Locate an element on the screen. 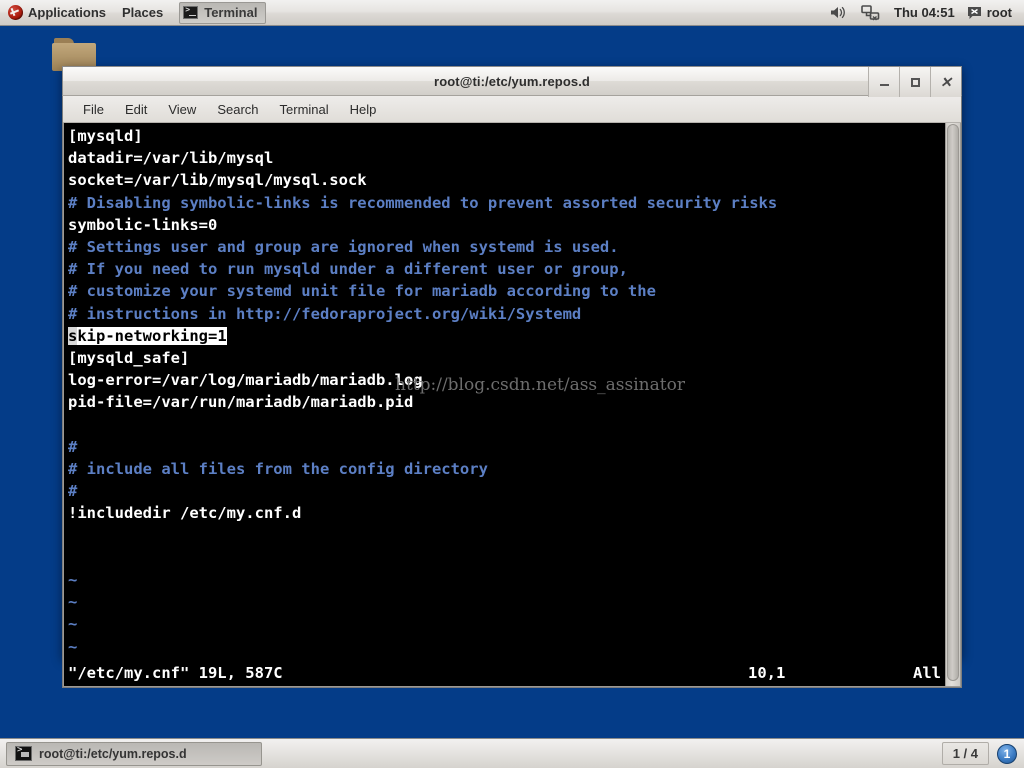  top-panel-right: Thu 04:51 root is located at coordinates (923, 12).